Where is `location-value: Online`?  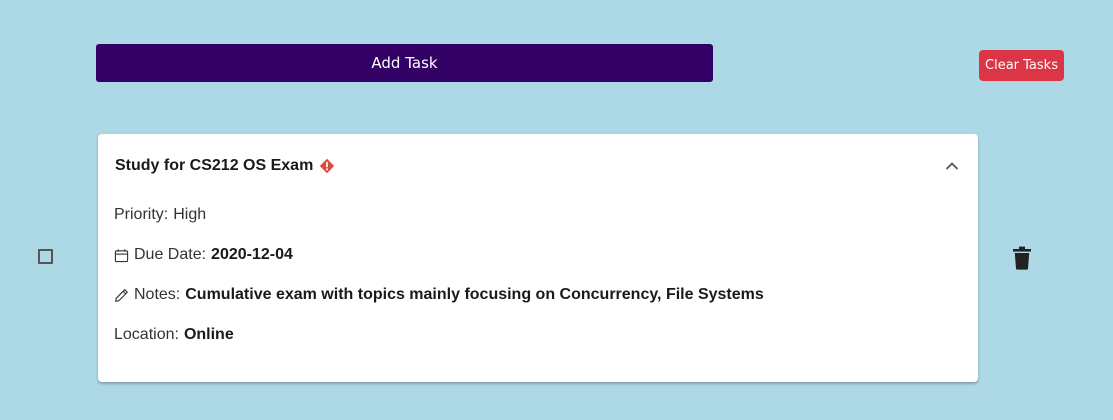
location-value: Online is located at coordinates (208, 334).